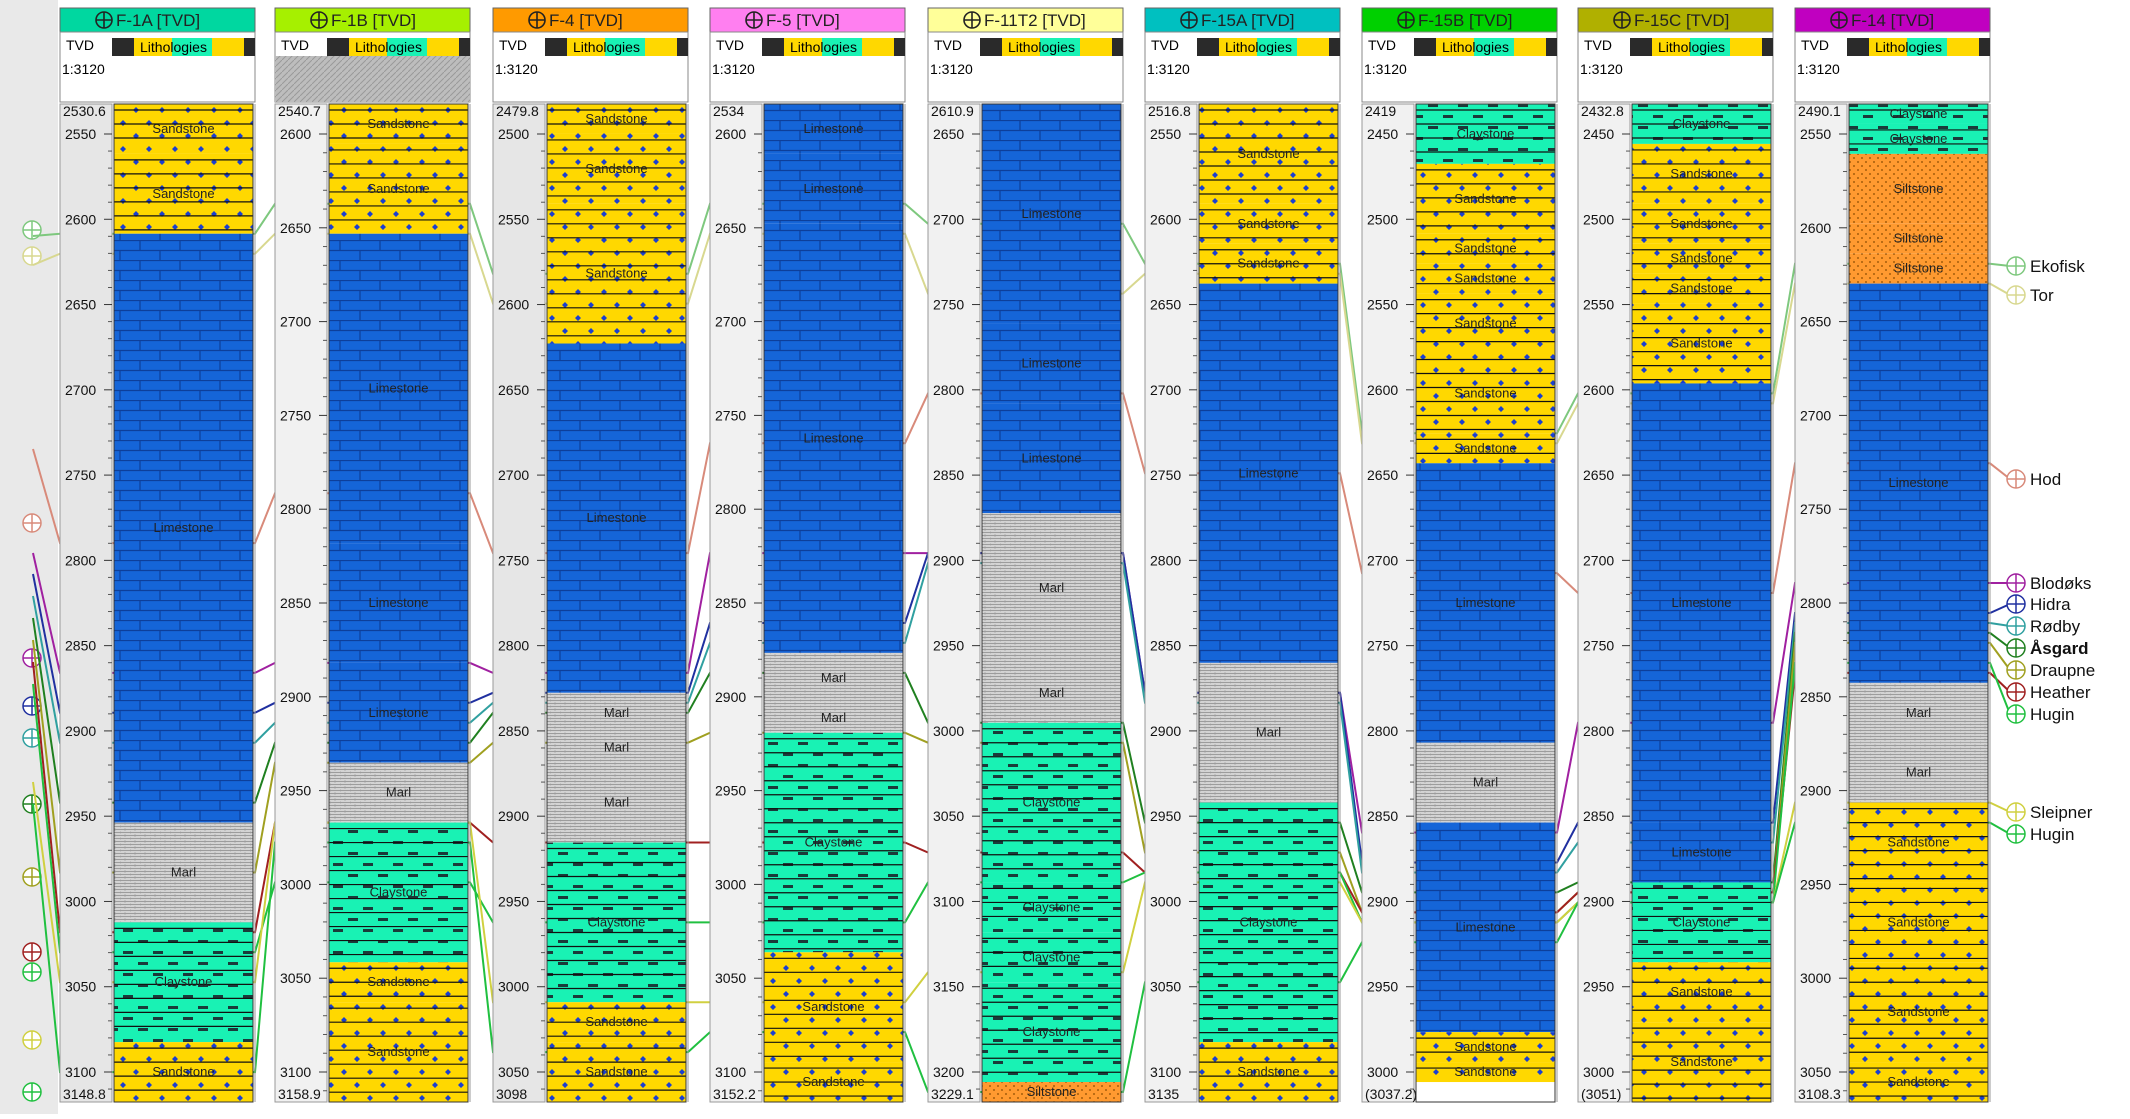 This screenshot has height=1119, width=2130. Describe the element at coordinates (2042, 295) in the screenshot. I see `legend-label: Tor` at that location.